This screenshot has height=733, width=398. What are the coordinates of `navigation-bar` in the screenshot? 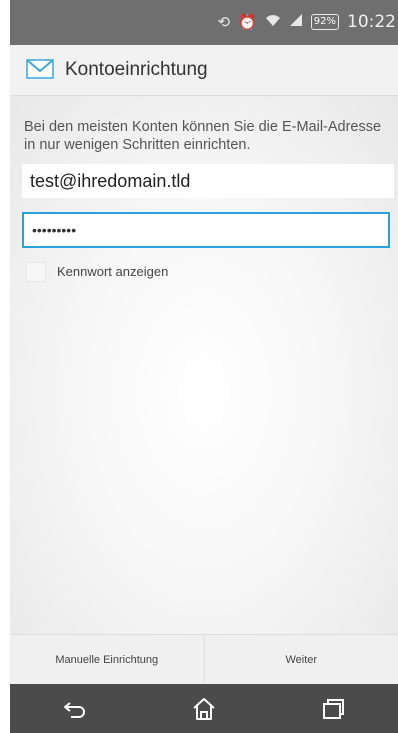 It's located at (204, 708).